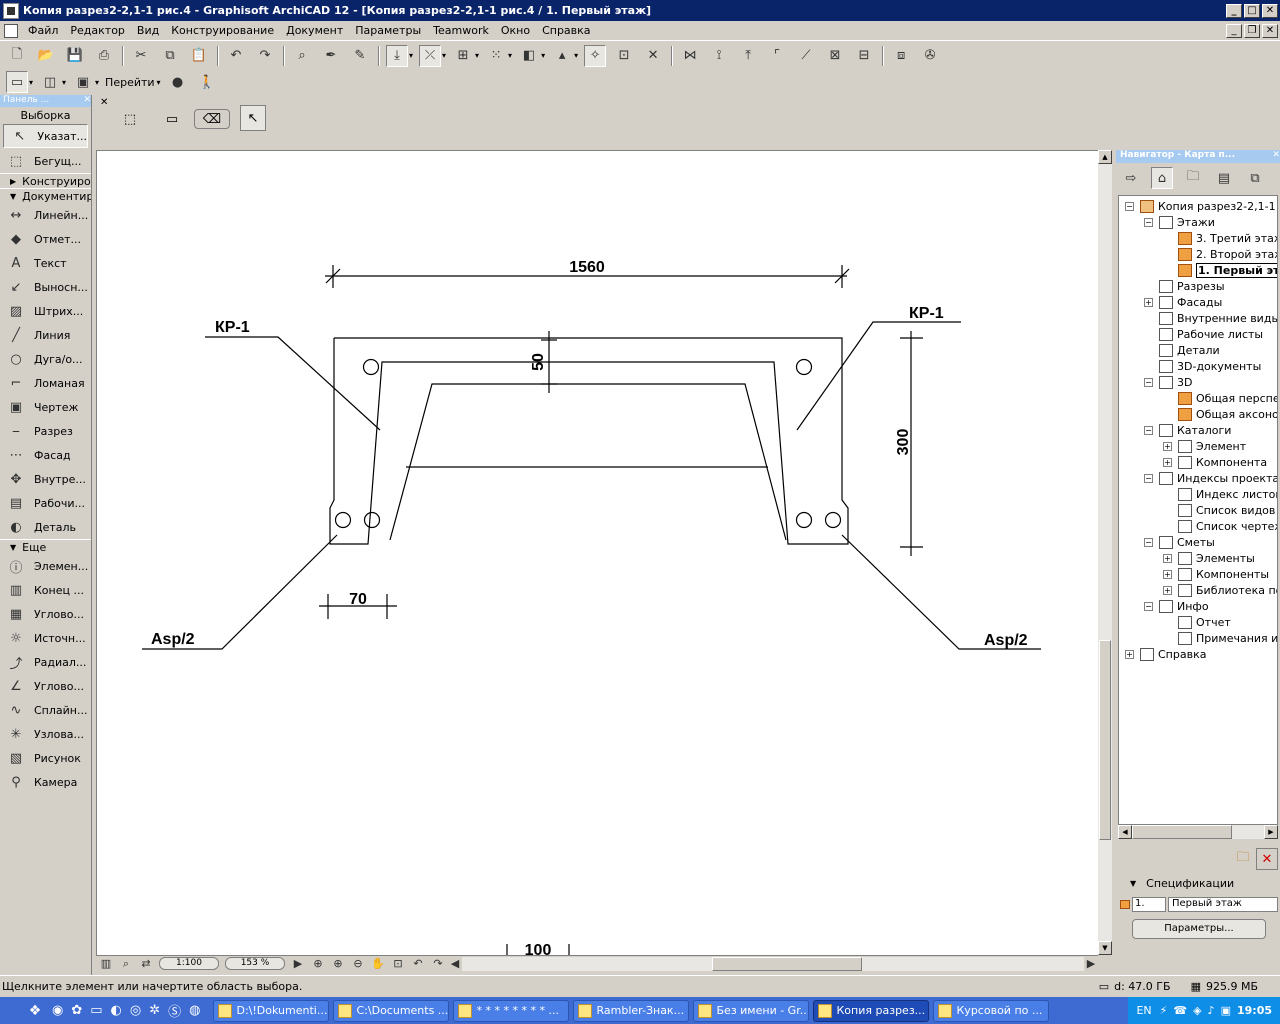 The height and width of the screenshot is (1024, 1280). I want to click on window-icon: ⧈, so click(901, 56).